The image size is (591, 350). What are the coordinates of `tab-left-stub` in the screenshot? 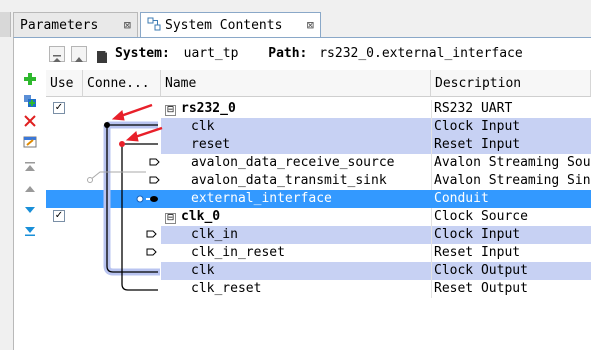 It's located at (5, 24).